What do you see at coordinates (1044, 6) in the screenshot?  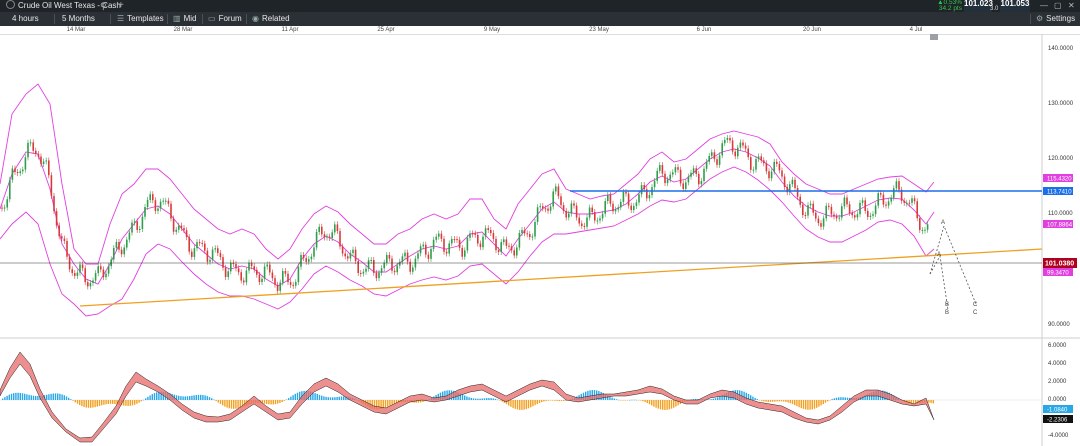 I see `minimize-icon: —` at bounding box center [1044, 6].